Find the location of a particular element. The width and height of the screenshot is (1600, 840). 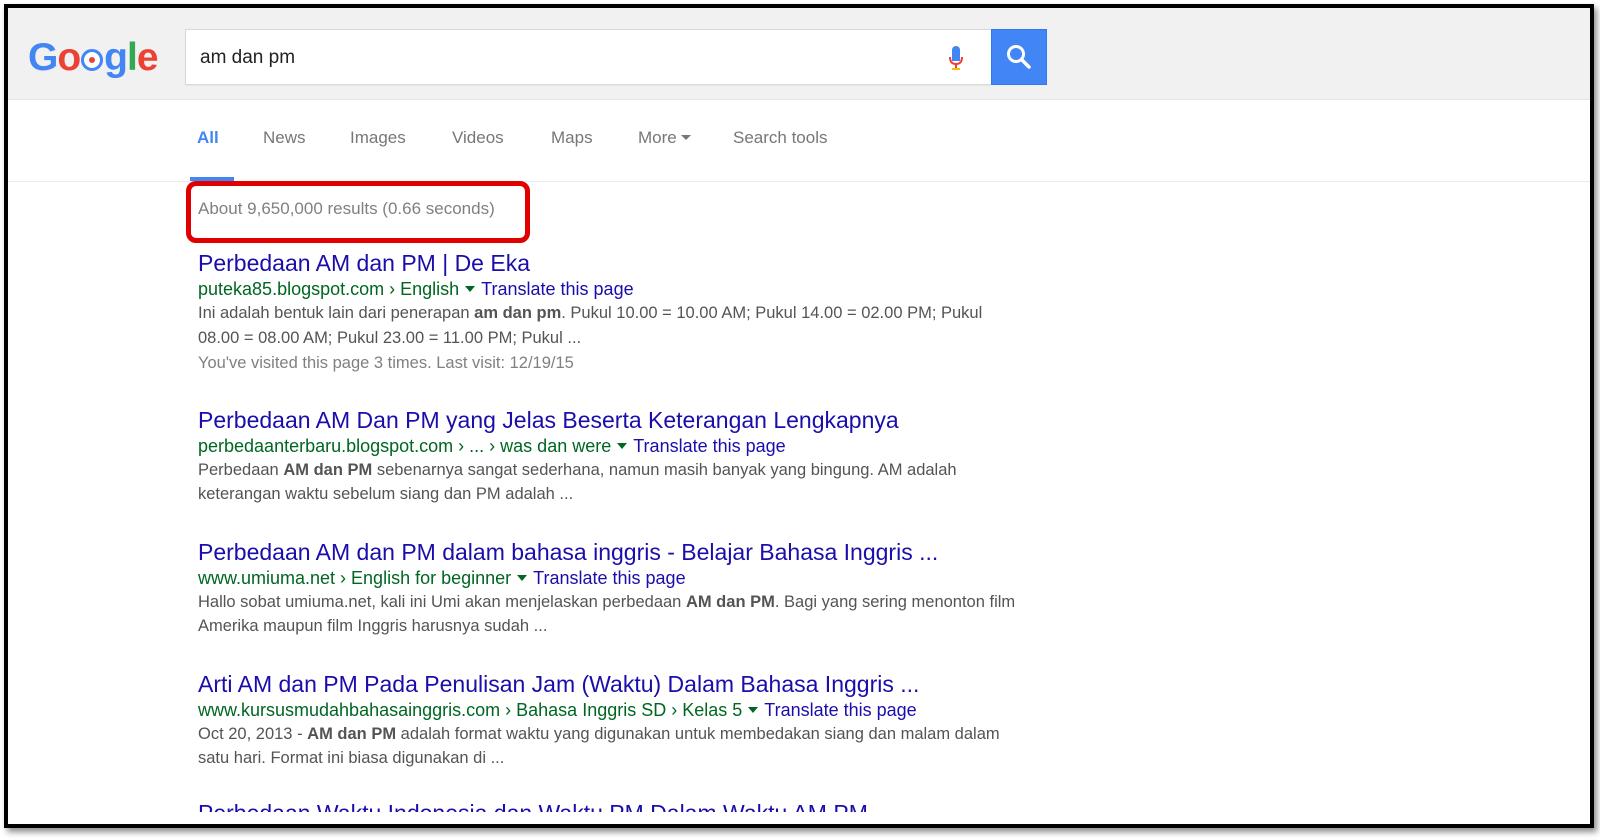

tab-images: Images is located at coordinates (378, 138).